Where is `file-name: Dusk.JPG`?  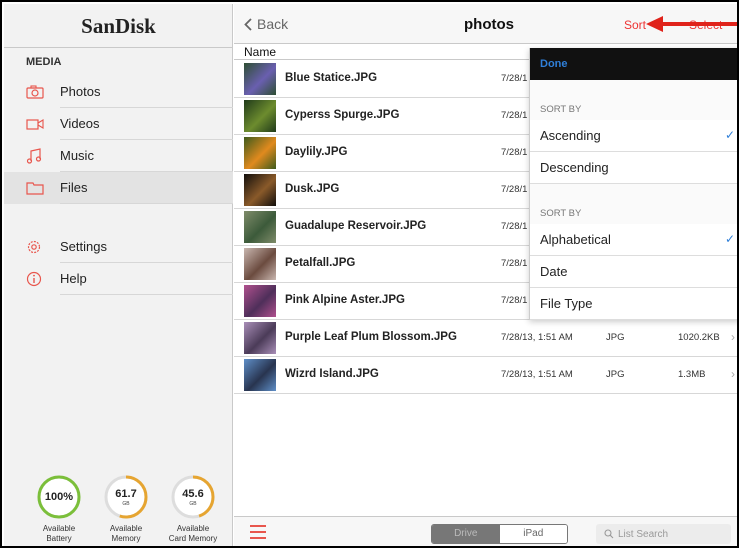 file-name: Dusk.JPG is located at coordinates (312, 189).